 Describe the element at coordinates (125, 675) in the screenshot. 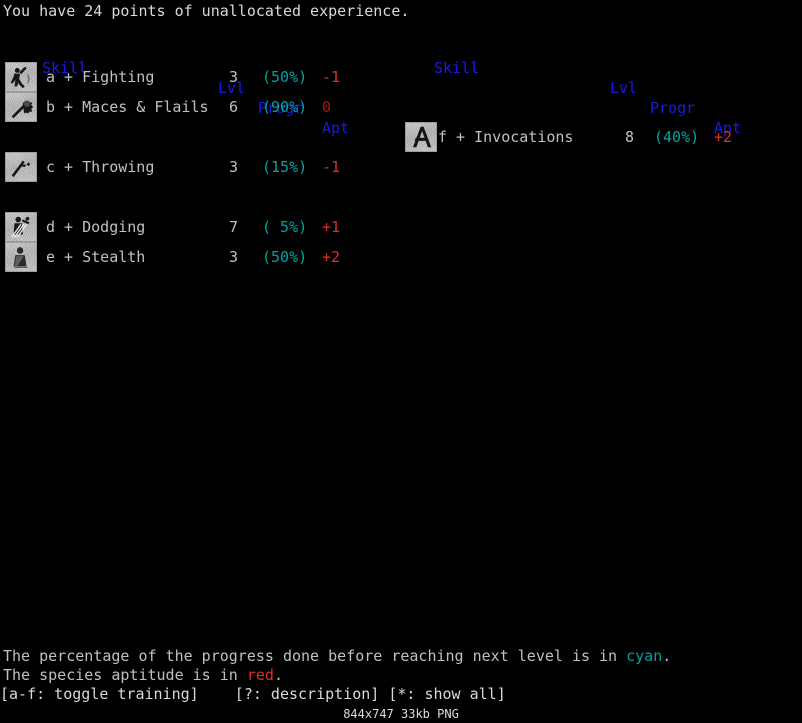

I see `legend-line2-prefix: The species aptitude is in` at that location.